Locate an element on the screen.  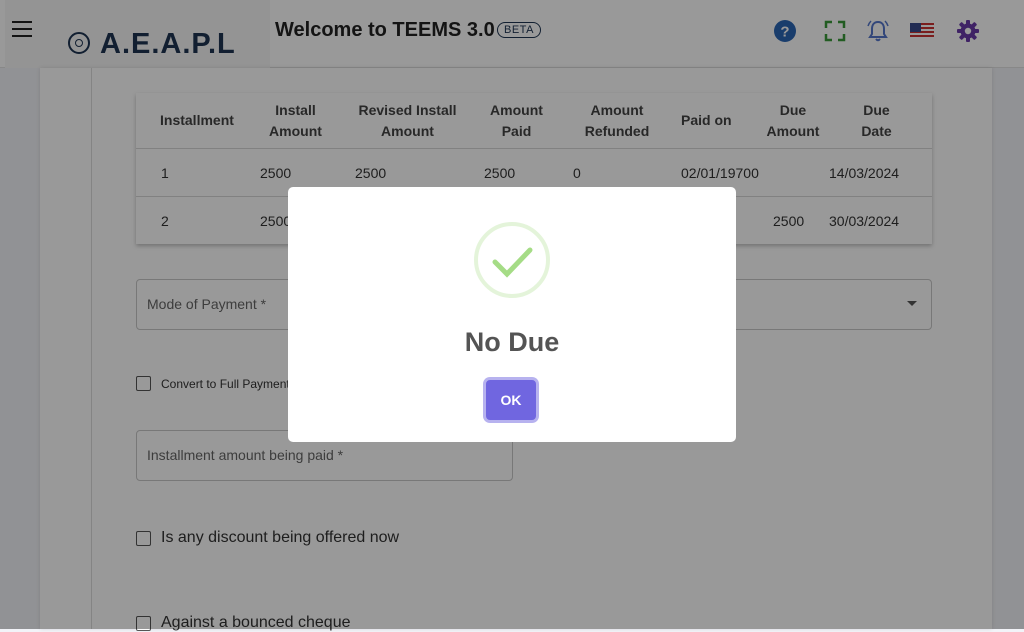
dialog-title: No Due is located at coordinates (512, 342).